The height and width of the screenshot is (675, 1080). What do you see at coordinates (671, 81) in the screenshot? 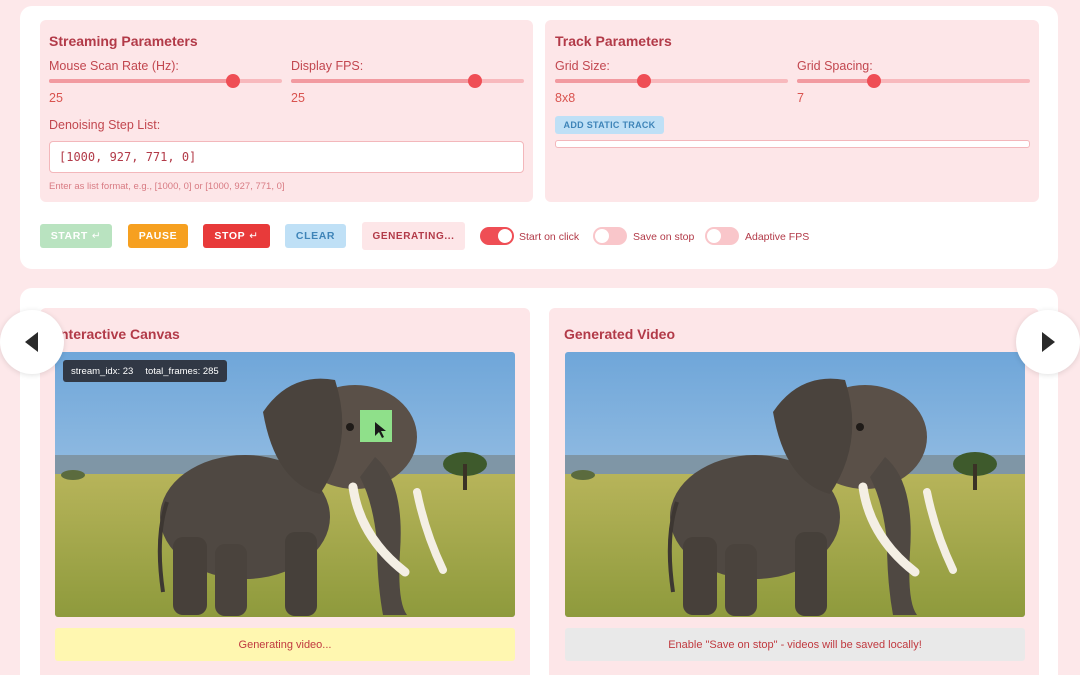
I see `grid-size-slider` at bounding box center [671, 81].